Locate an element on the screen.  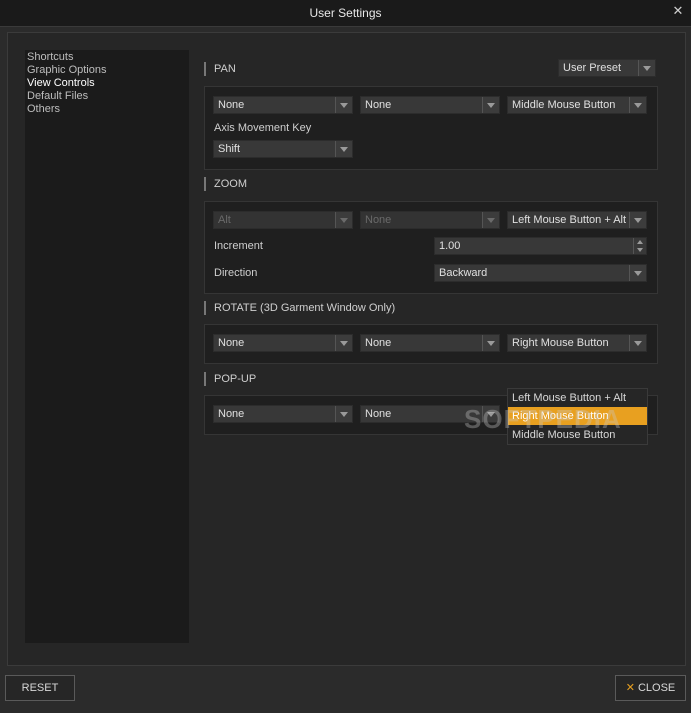
direction-value: Backward is located at coordinates (463, 273).